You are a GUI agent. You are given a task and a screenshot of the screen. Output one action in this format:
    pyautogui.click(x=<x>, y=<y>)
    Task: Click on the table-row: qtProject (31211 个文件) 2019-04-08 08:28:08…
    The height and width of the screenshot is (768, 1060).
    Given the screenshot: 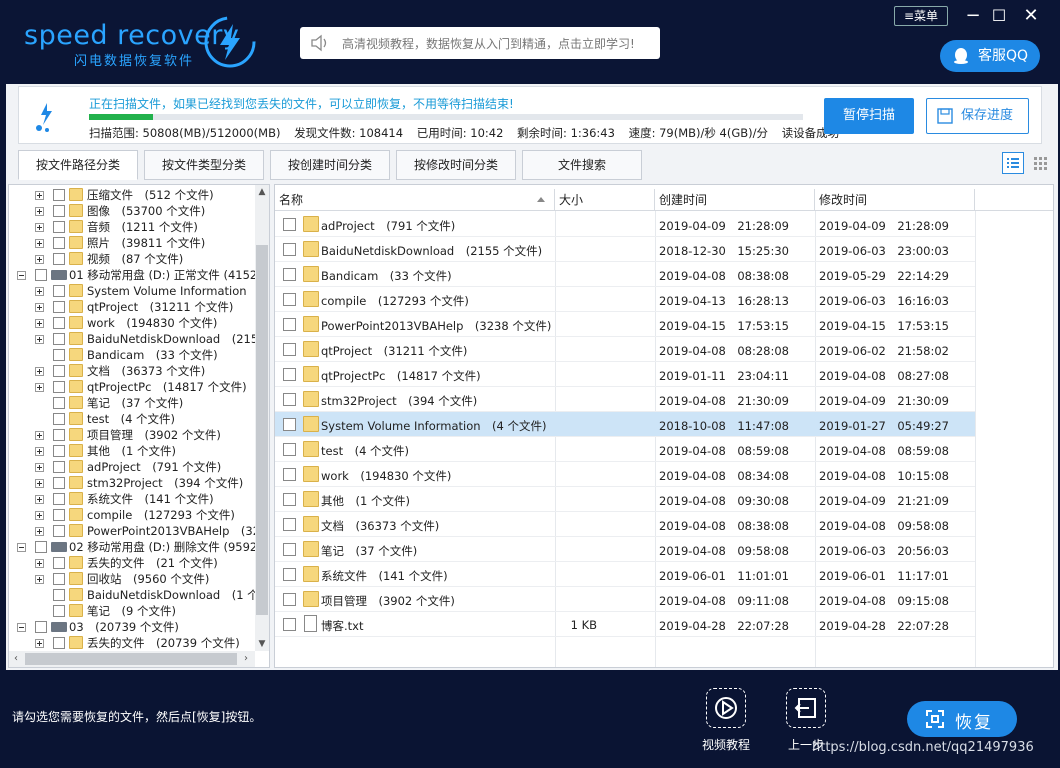 What is the action you would take?
    pyautogui.click(x=625, y=349)
    